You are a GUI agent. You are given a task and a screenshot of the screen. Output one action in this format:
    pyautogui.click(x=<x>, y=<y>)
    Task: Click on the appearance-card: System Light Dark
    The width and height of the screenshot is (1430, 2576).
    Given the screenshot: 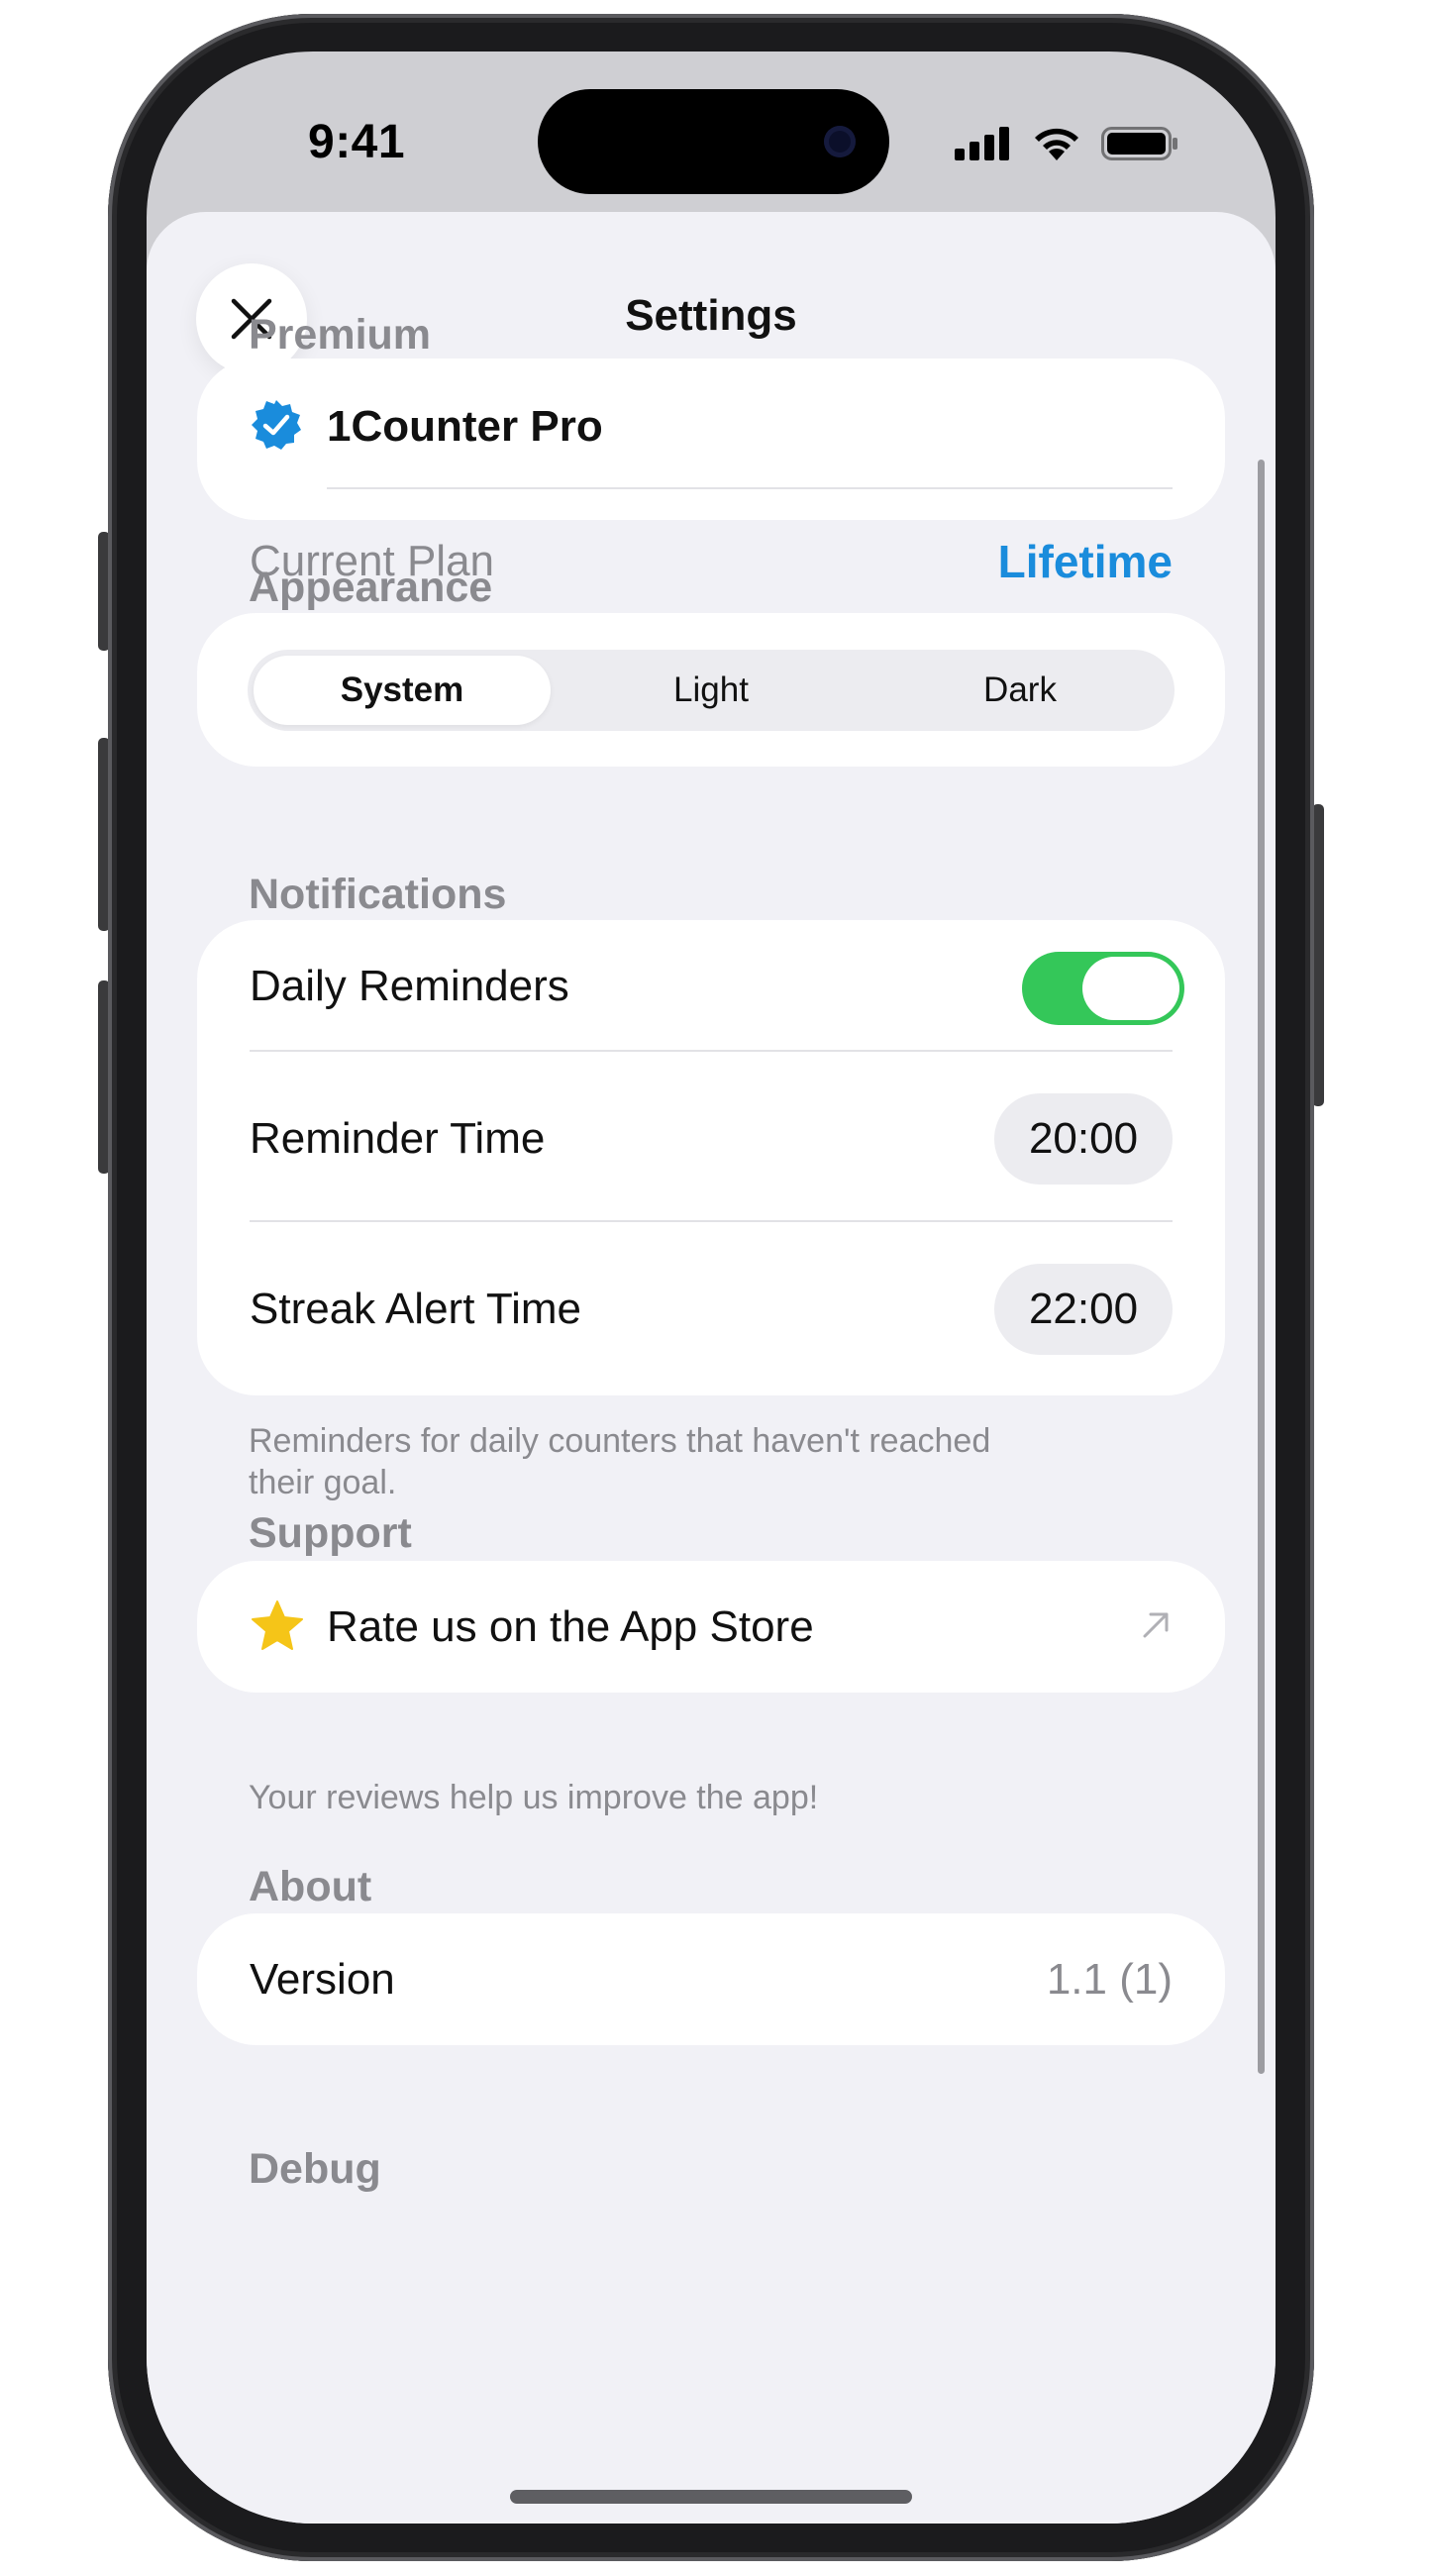 What is the action you would take?
    pyautogui.click(x=711, y=690)
    